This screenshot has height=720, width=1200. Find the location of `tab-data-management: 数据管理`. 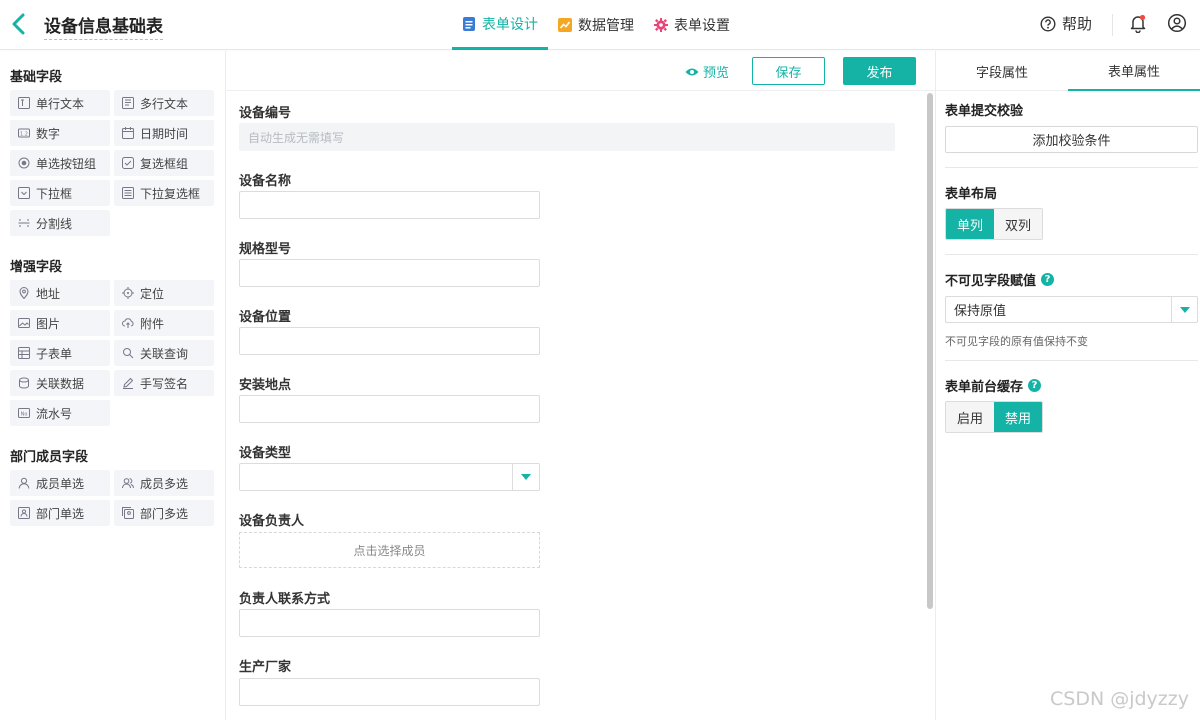

tab-data-management: 数据管理 is located at coordinates (596, 25).